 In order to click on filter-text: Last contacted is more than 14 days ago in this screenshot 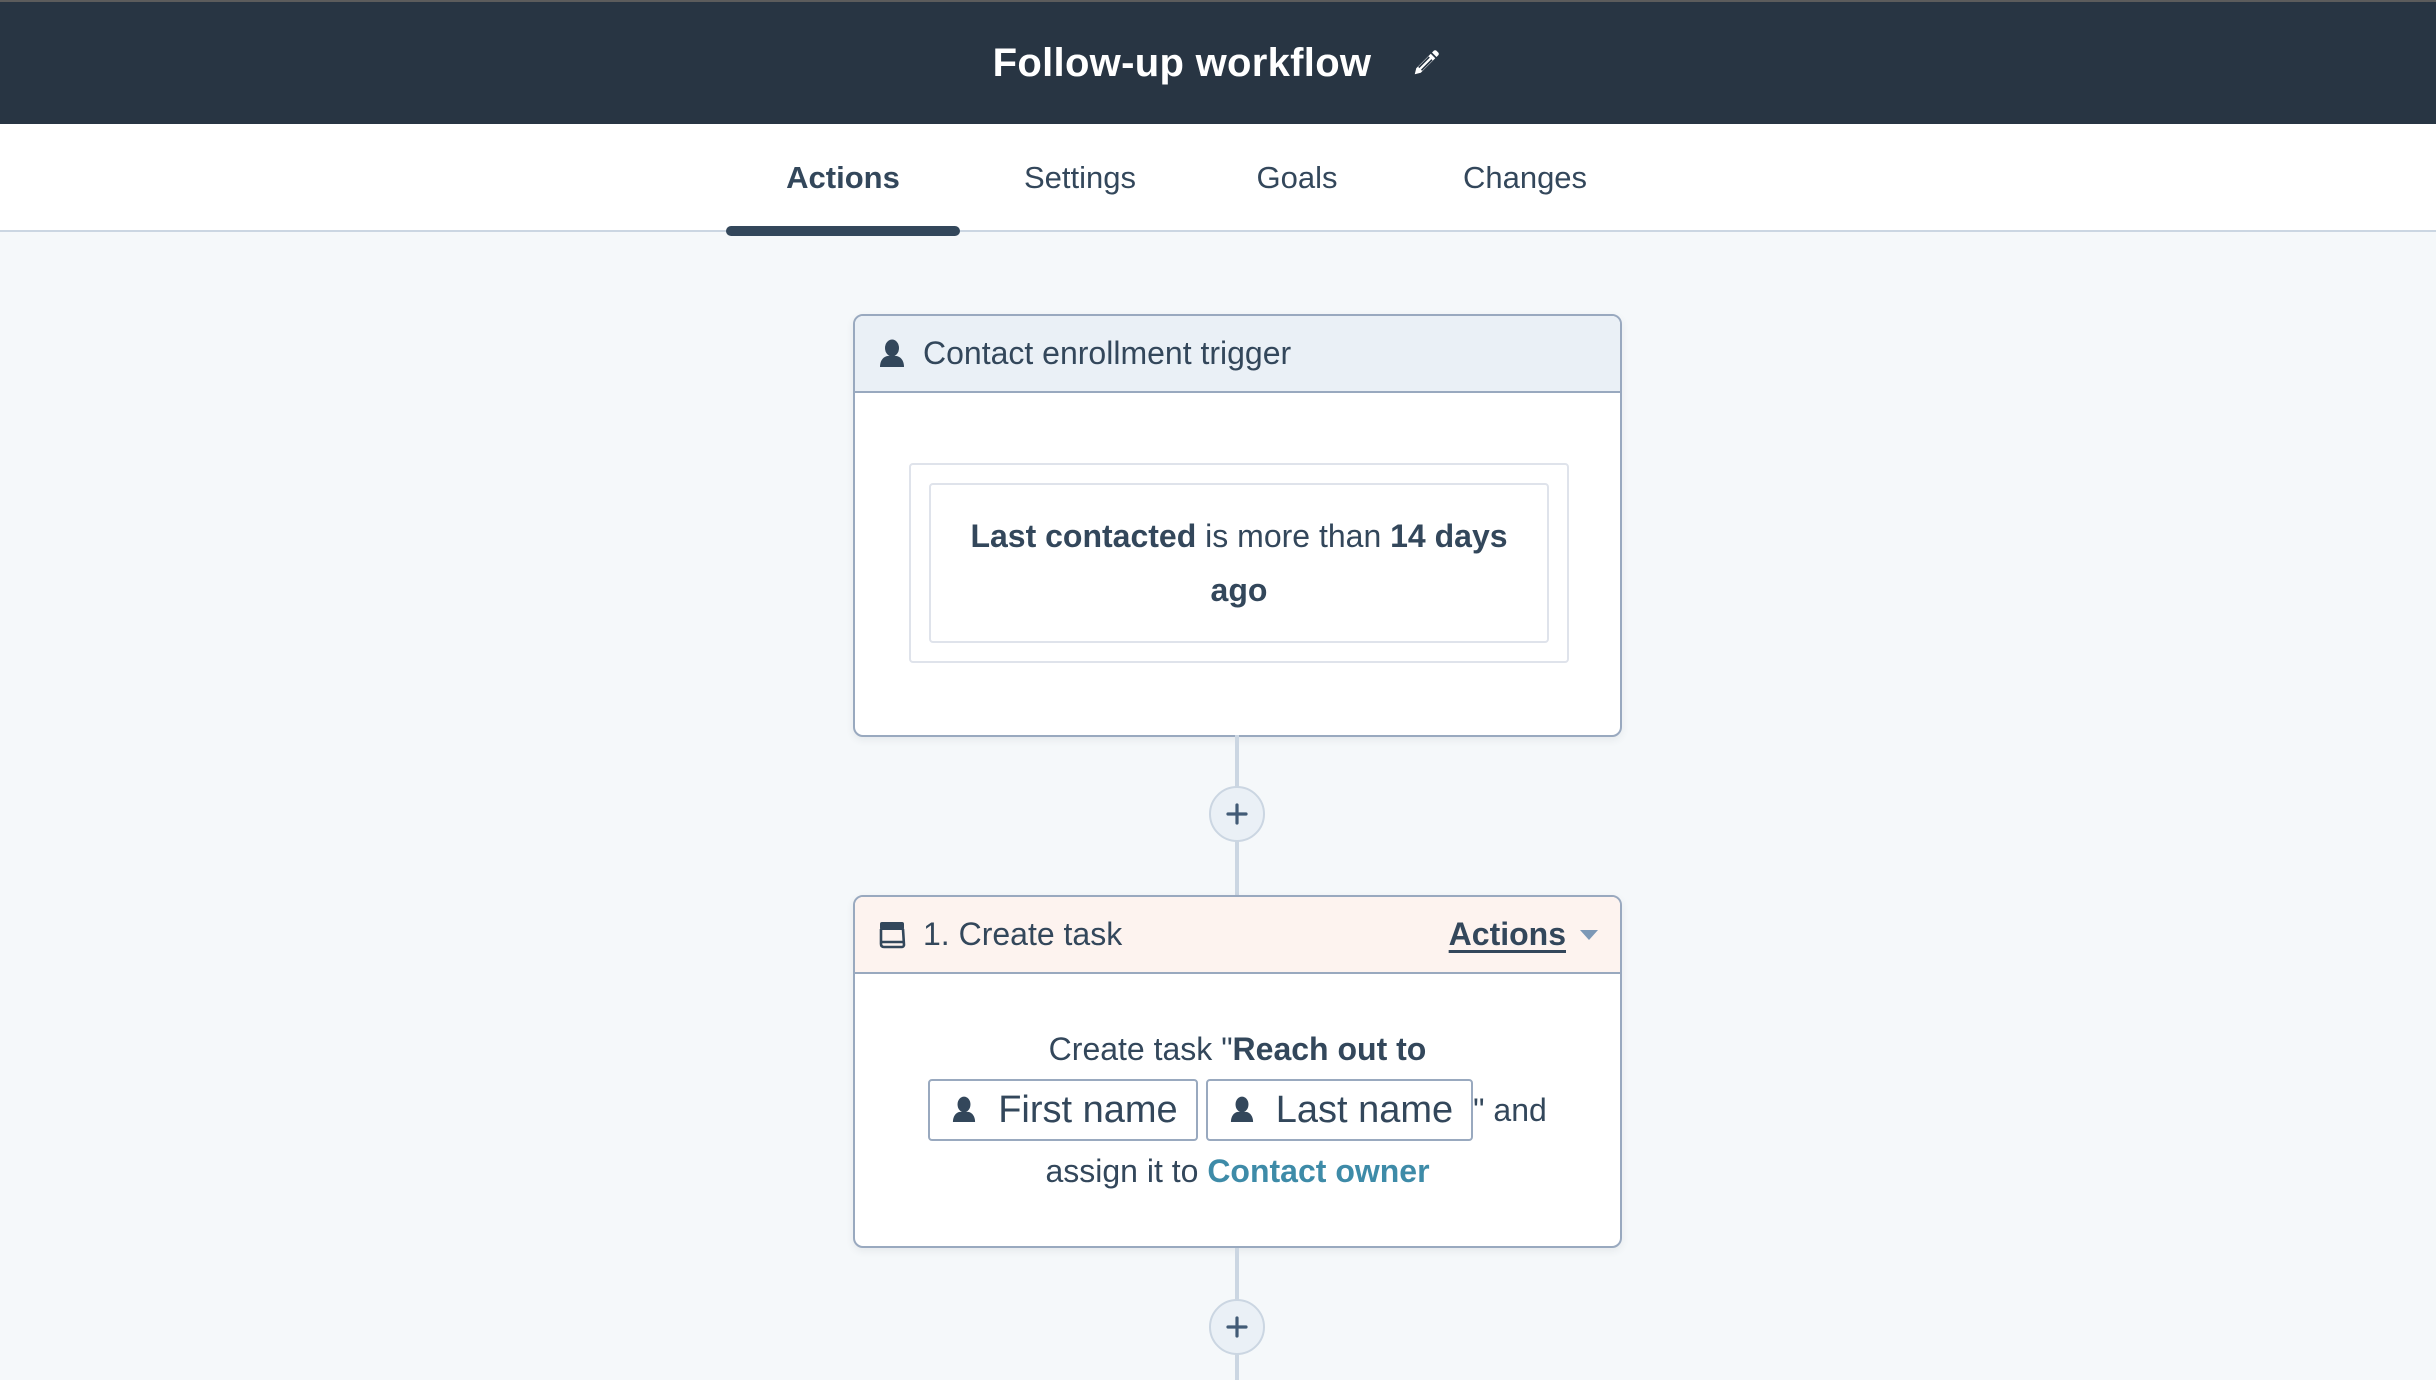, I will do `click(1239, 563)`.